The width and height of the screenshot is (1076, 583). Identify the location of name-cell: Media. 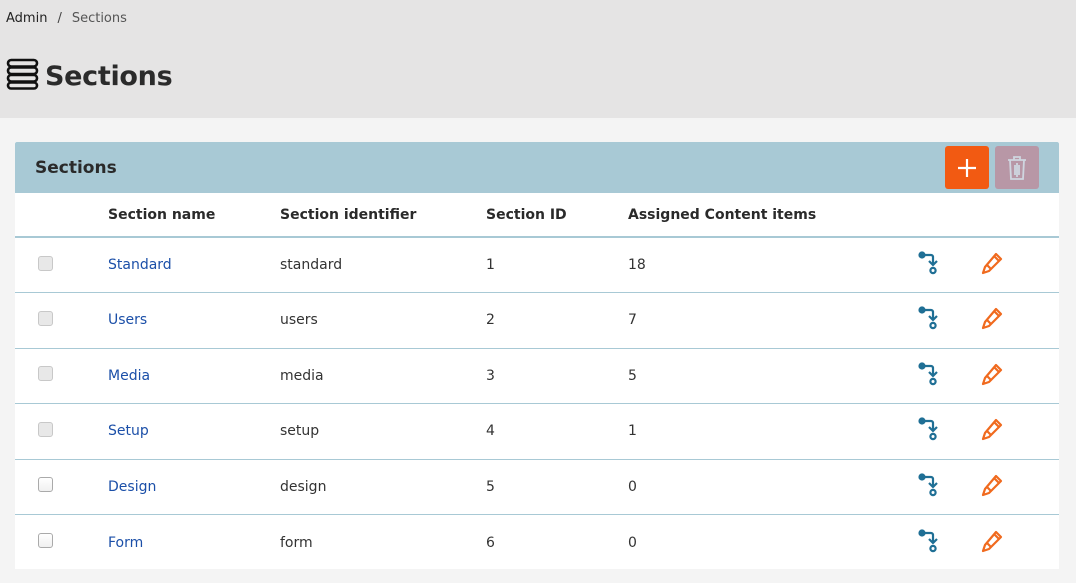
(194, 376).